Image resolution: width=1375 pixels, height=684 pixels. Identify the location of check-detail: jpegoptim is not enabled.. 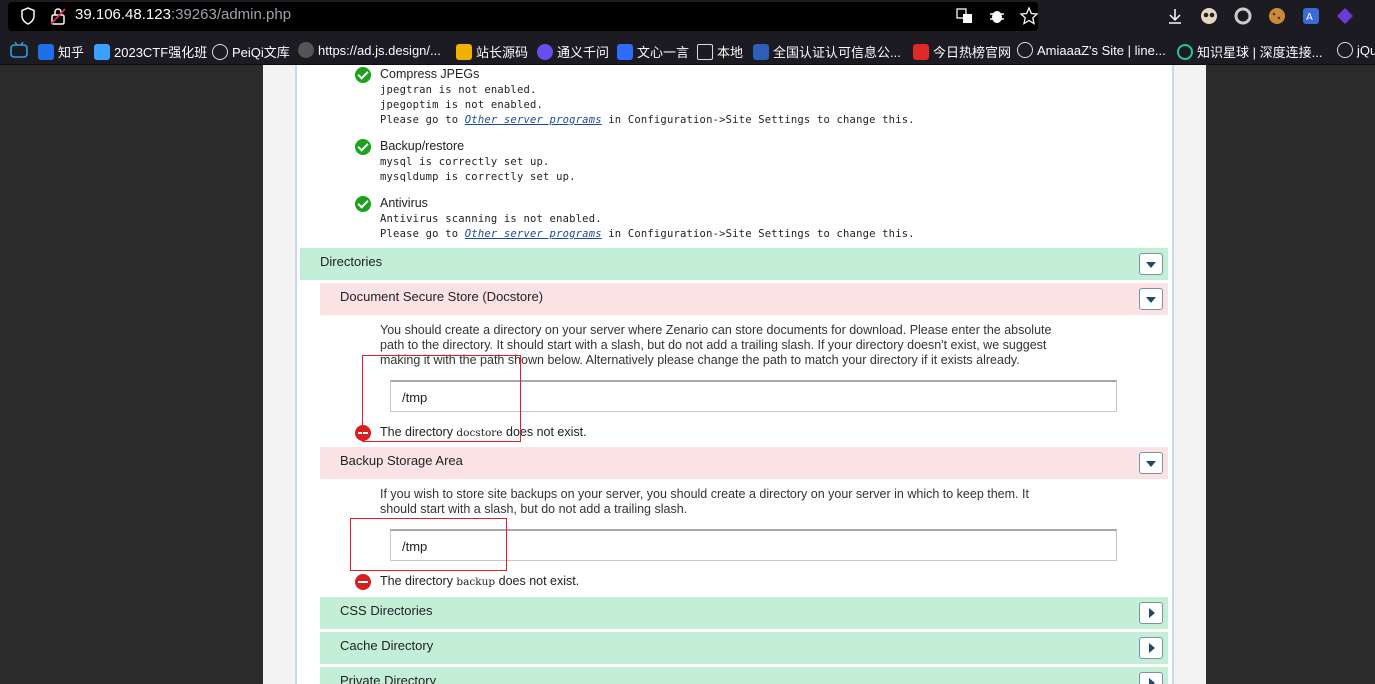
(462, 105).